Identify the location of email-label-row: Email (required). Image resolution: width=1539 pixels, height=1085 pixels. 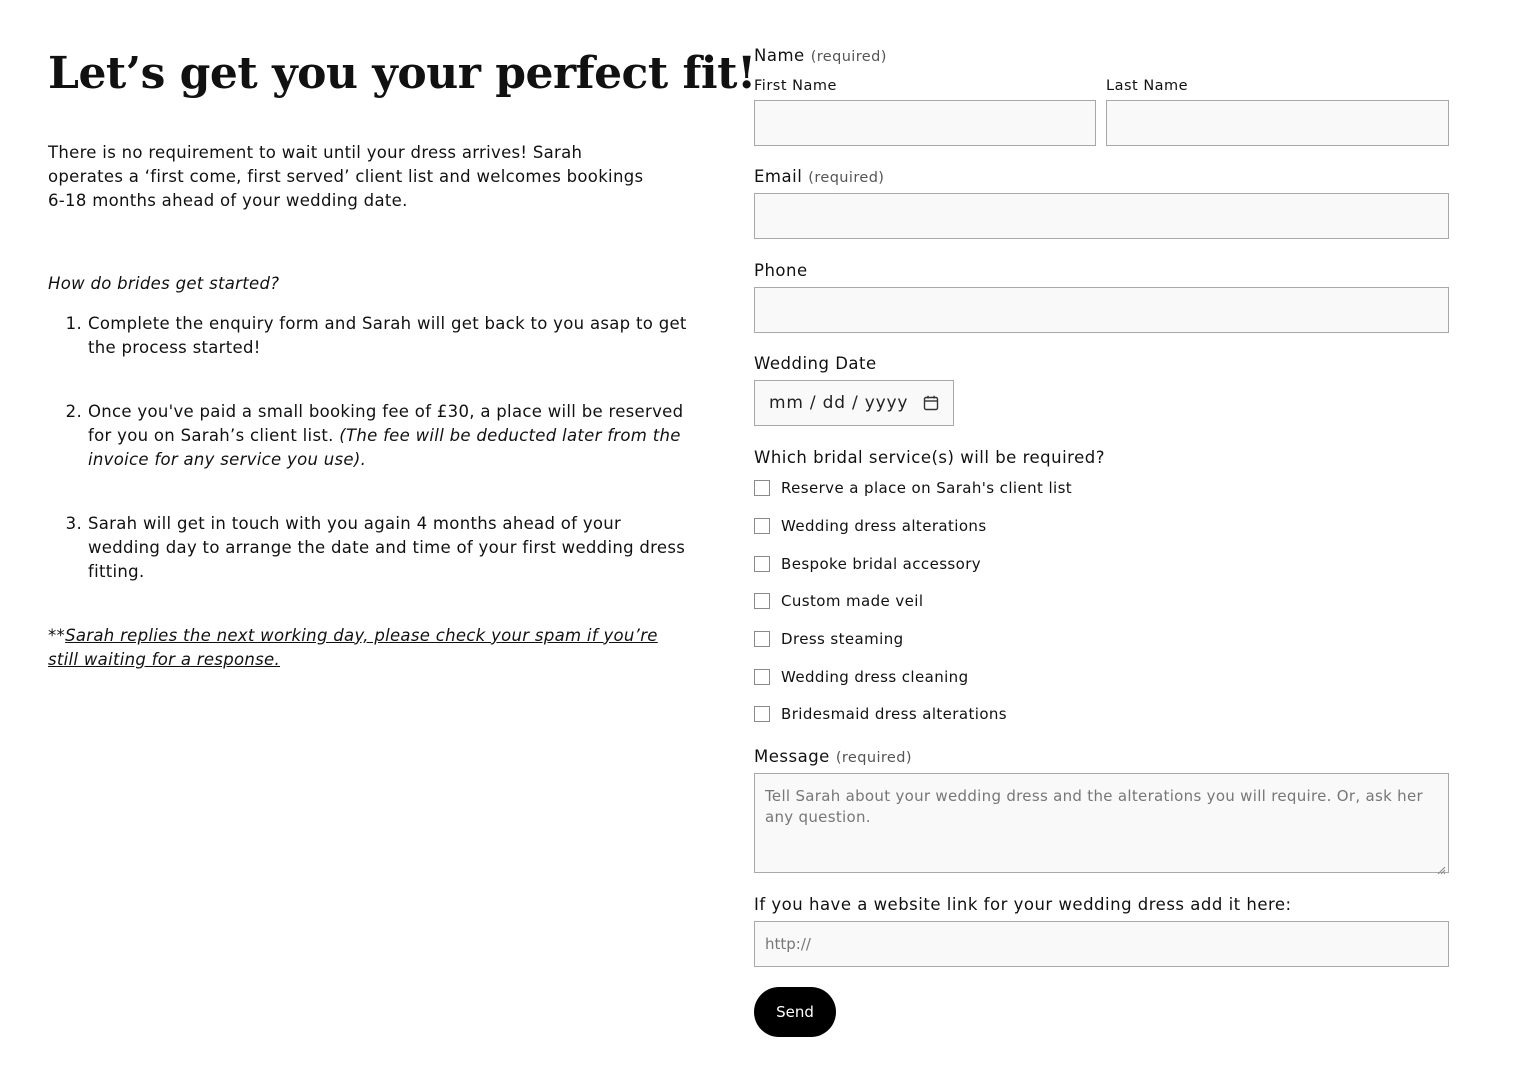
(819, 176).